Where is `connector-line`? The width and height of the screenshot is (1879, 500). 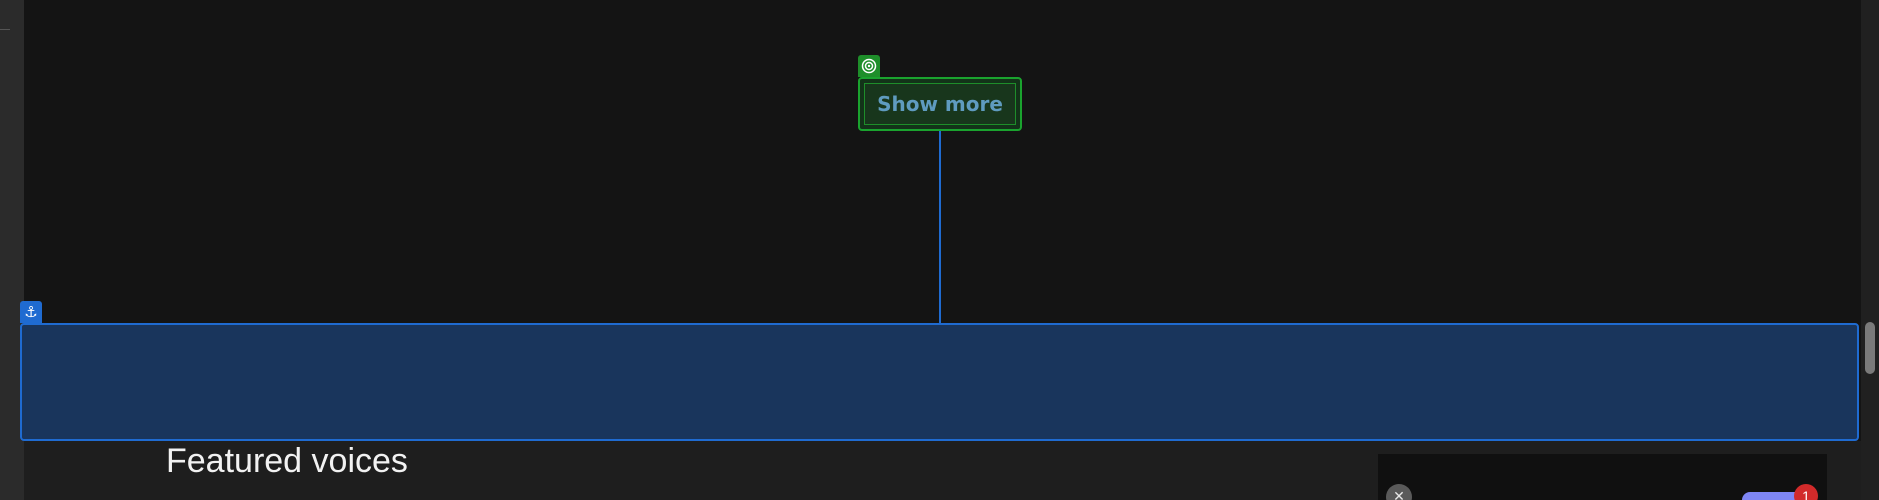 connector-line is located at coordinates (940, 227).